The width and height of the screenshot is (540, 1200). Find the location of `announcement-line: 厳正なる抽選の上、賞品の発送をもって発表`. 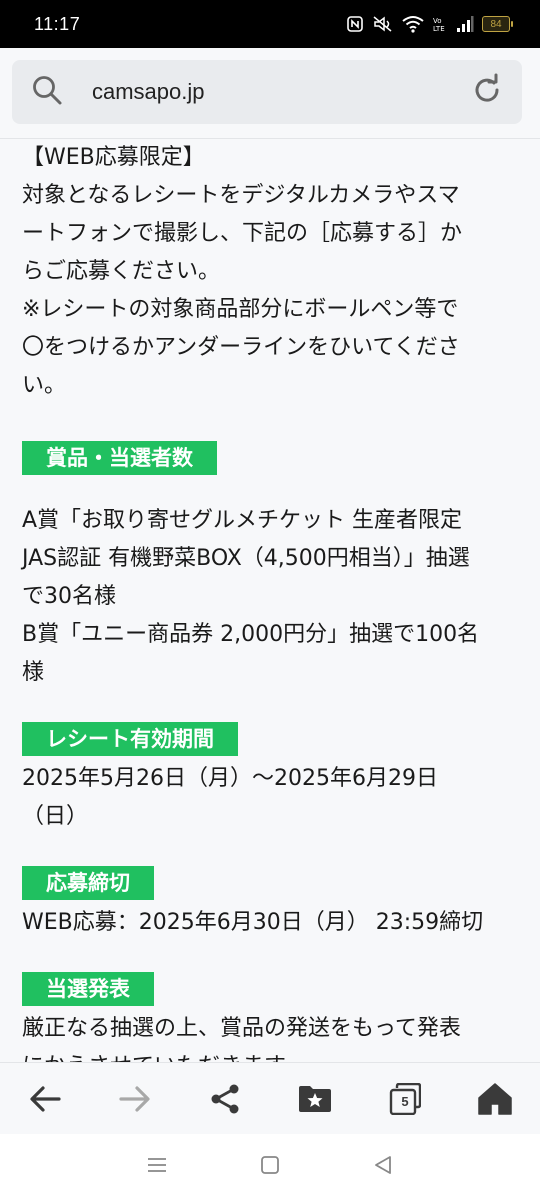

announcement-line: 厳正なる抽選の上、賞品の発送をもって発表 is located at coordinates (241, 1028).